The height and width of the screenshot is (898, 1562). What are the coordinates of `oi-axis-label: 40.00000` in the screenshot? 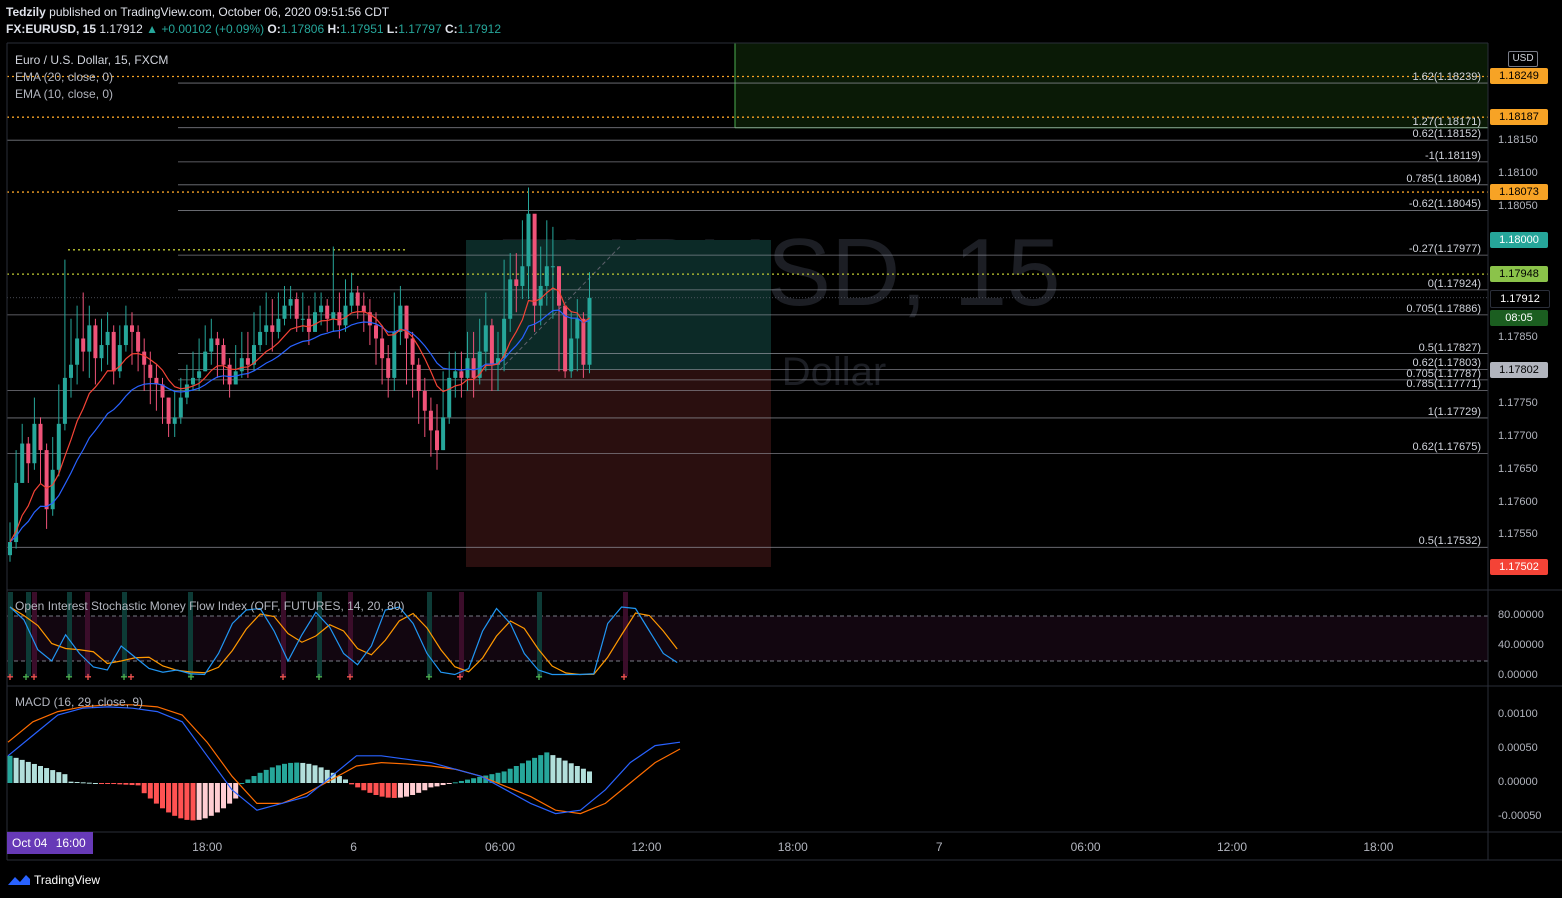 It's located at (1521, 645).